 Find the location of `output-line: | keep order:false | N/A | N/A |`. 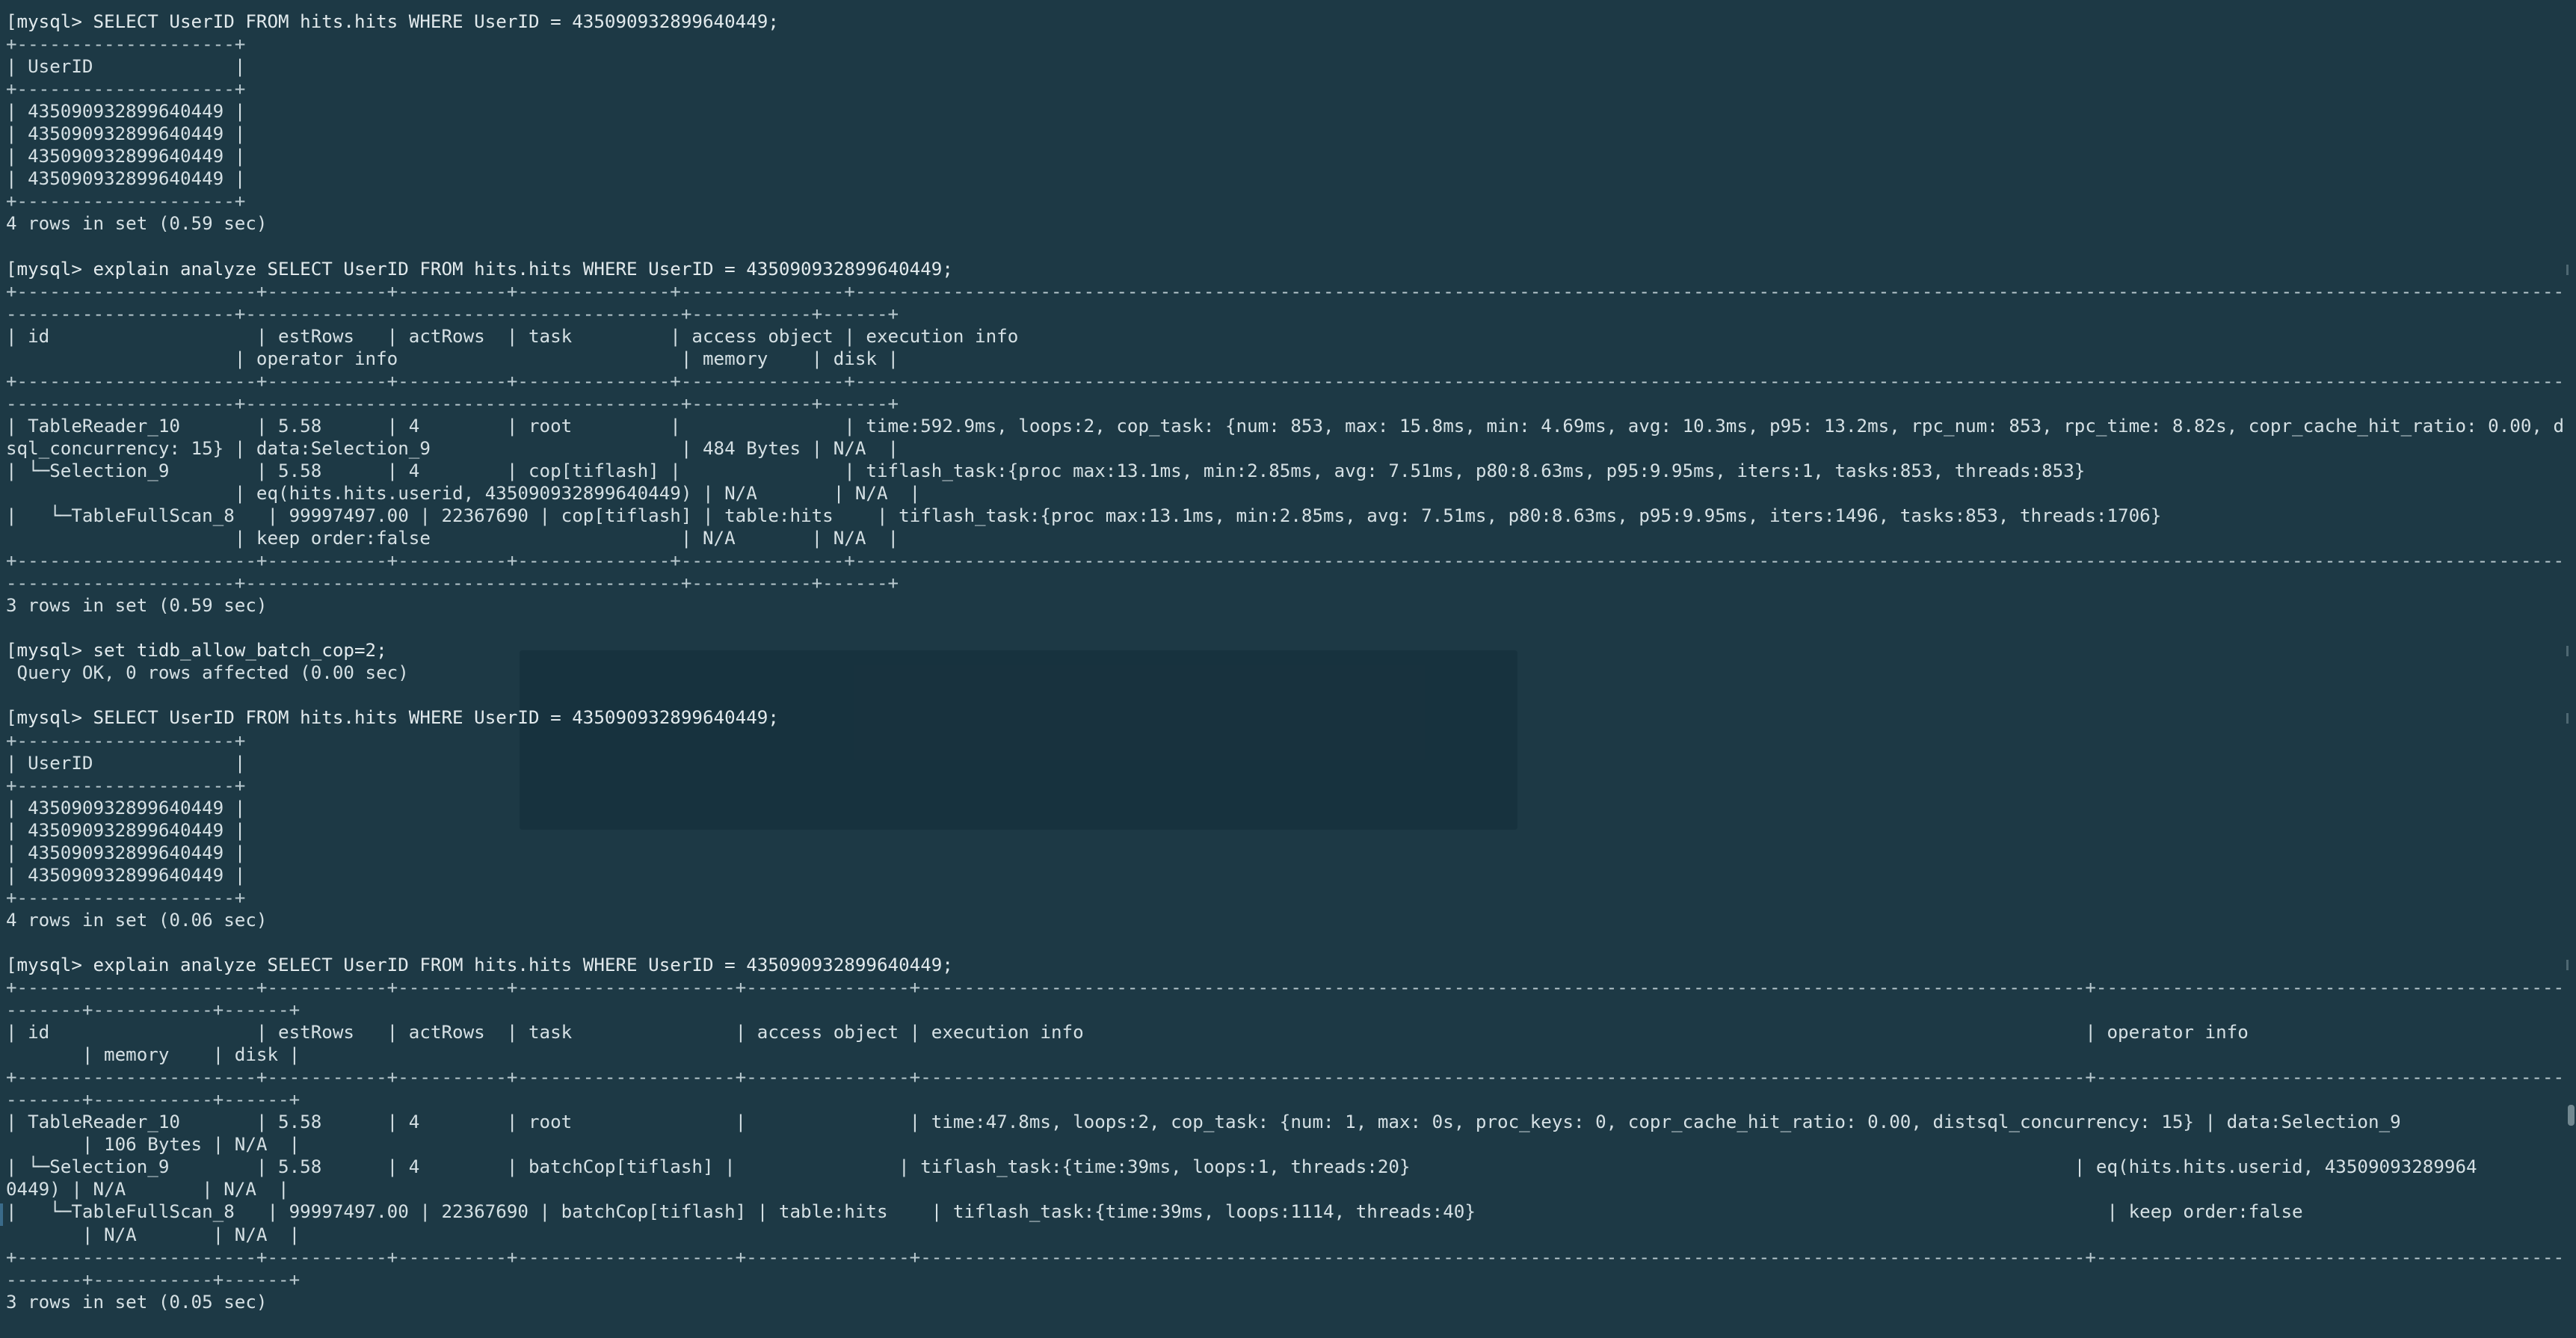

output-line: | keep order:false | N/A | N/A | is located at coordinates (452, 538).